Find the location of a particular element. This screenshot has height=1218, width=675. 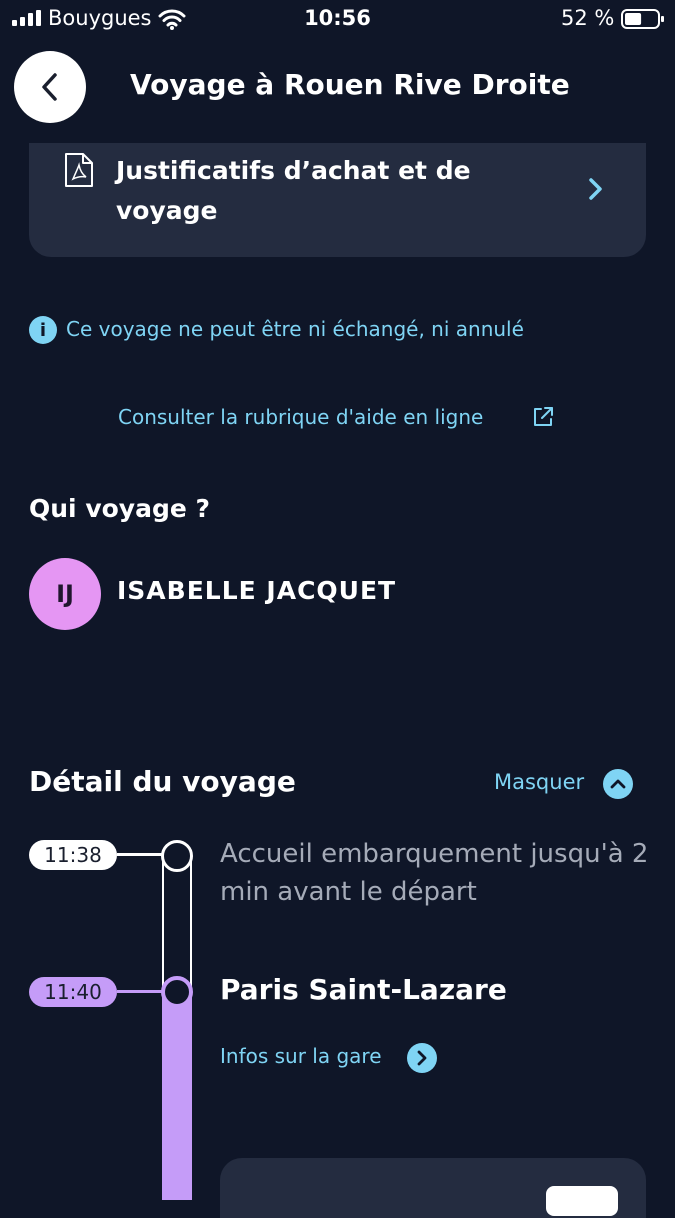

battery-icon is located at coordinates (642, 19).